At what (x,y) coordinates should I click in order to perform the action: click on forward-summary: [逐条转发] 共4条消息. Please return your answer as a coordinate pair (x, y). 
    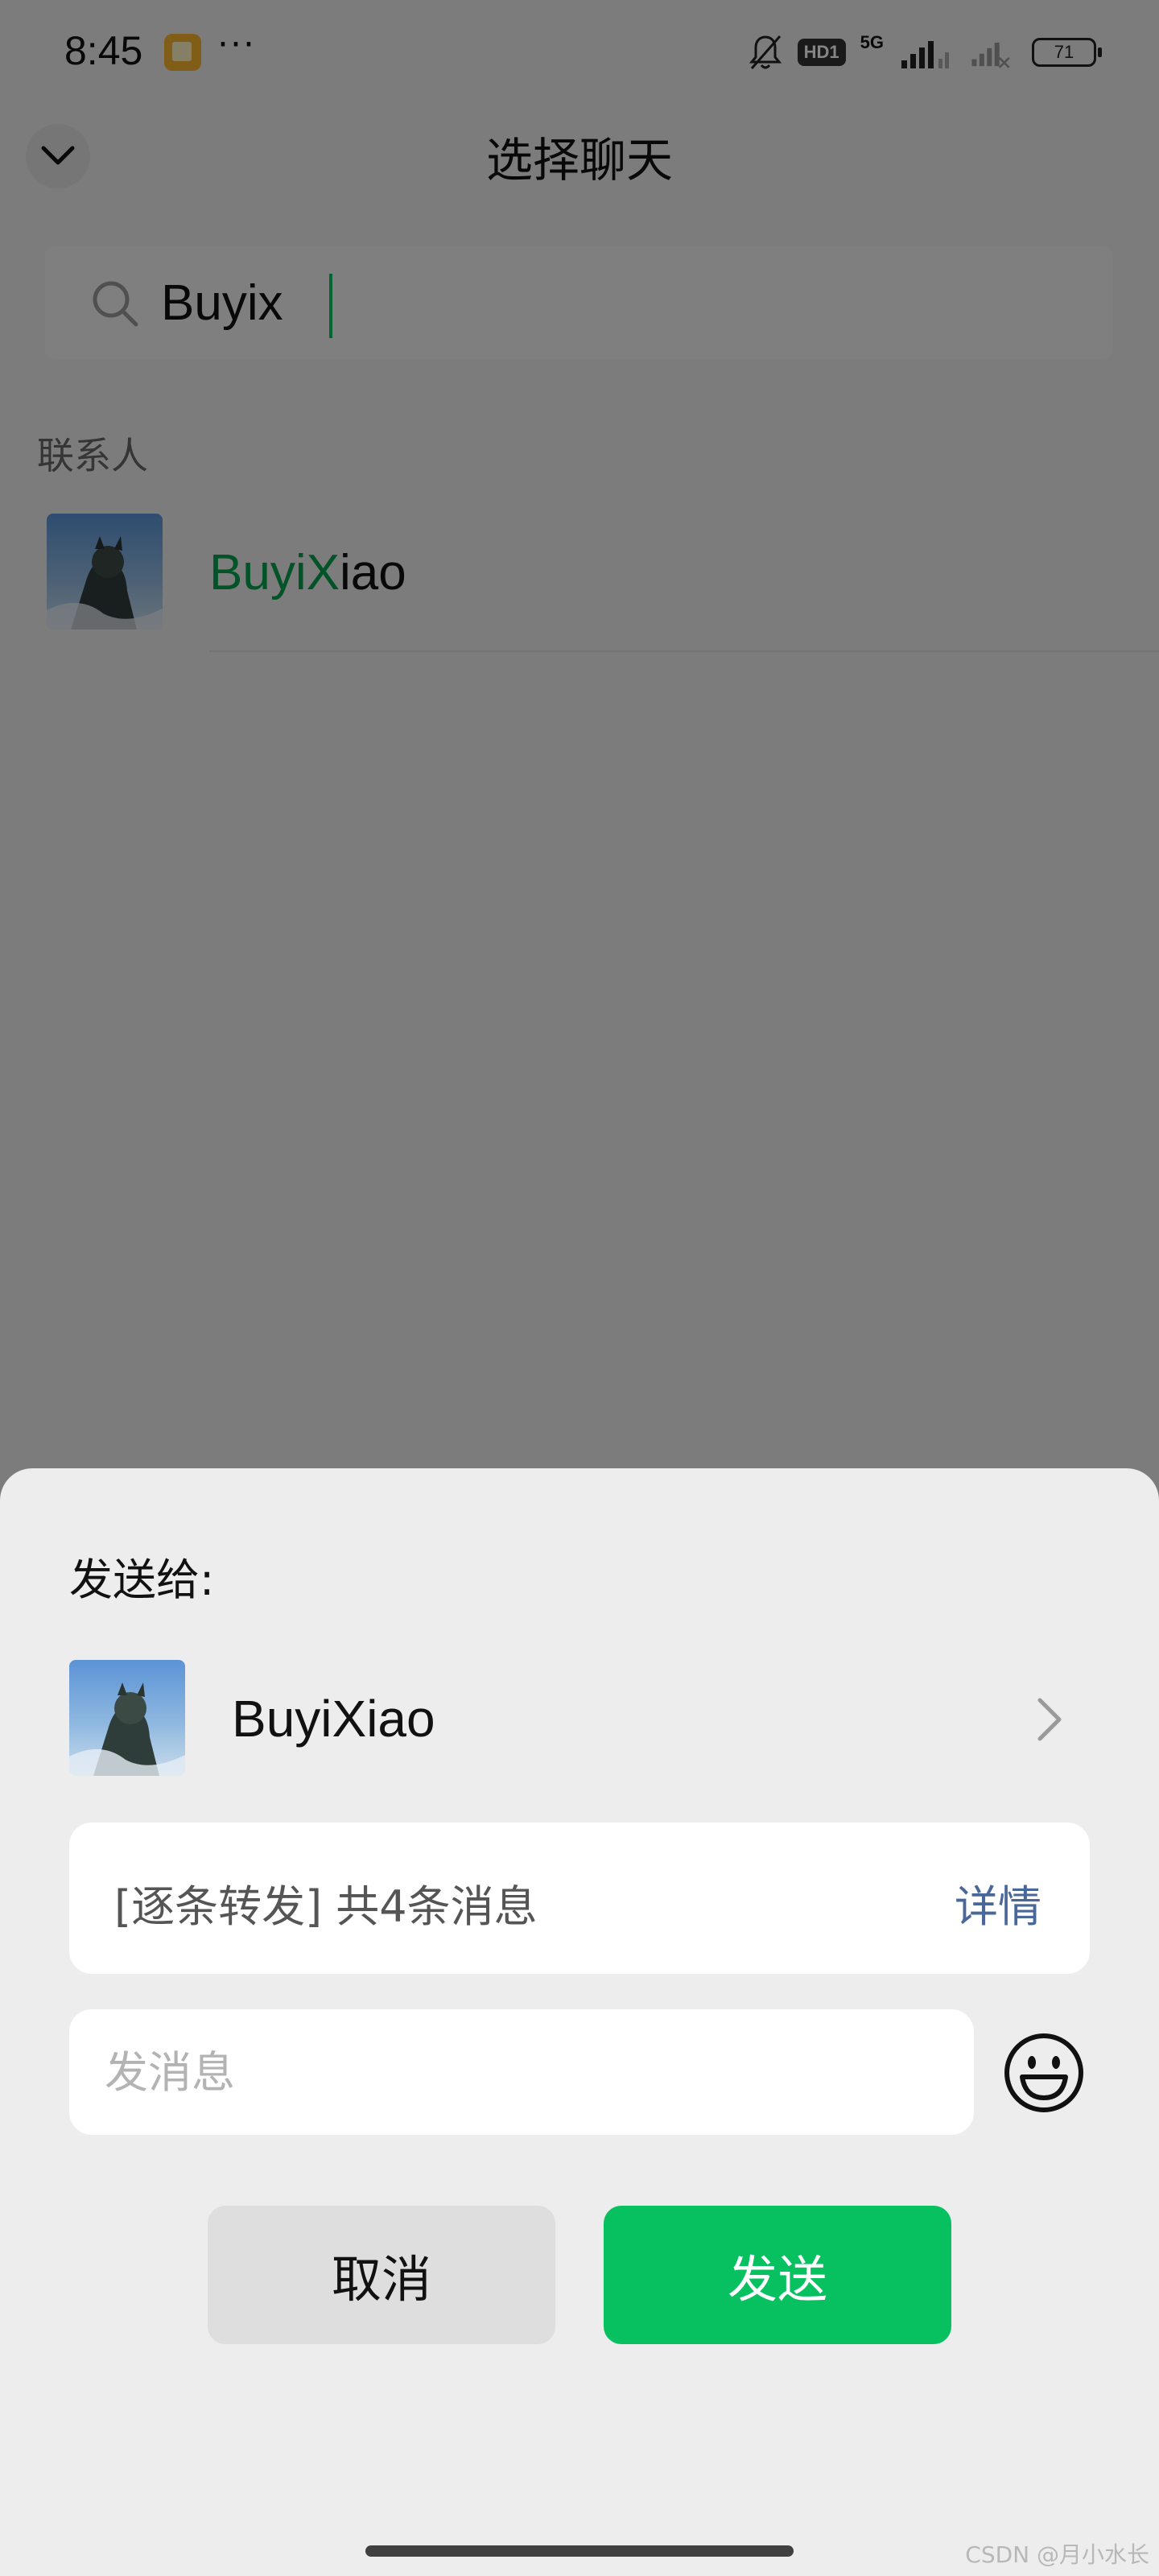
    Looking at the image, I should click on (326, 1906).